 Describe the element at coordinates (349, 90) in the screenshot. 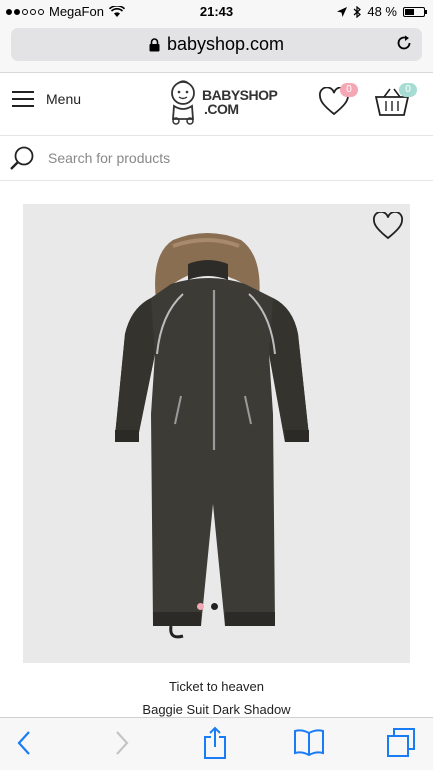

I see `wishlist-count-badge: 0` at that location.